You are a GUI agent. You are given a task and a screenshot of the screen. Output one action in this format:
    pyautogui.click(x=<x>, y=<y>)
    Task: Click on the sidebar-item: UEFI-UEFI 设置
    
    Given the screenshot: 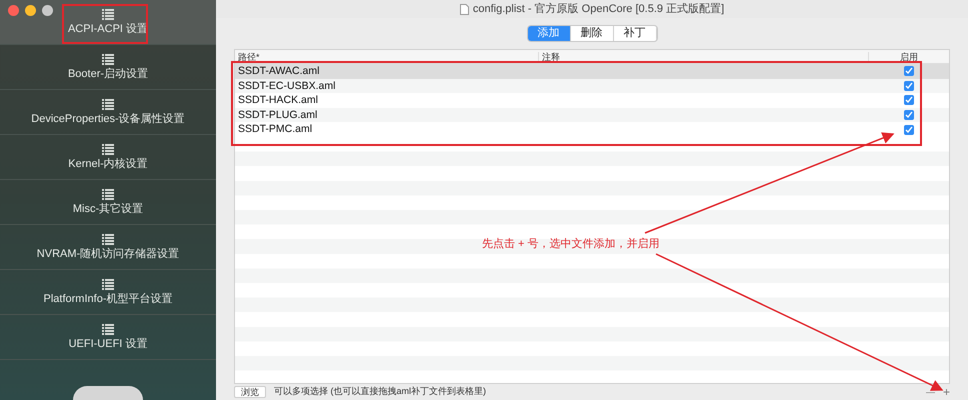 What is the action you would take?
    pyautogui.click(x=108, y=337)
    